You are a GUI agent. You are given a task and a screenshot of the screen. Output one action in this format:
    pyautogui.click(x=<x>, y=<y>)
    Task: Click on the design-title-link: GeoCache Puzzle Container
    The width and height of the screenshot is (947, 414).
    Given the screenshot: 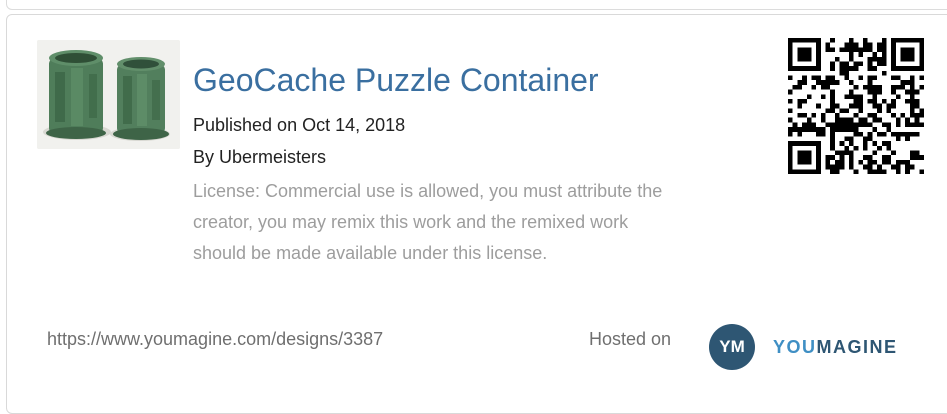 What is the action you would take?
    pyautogui.click(x=396, y=80)
    